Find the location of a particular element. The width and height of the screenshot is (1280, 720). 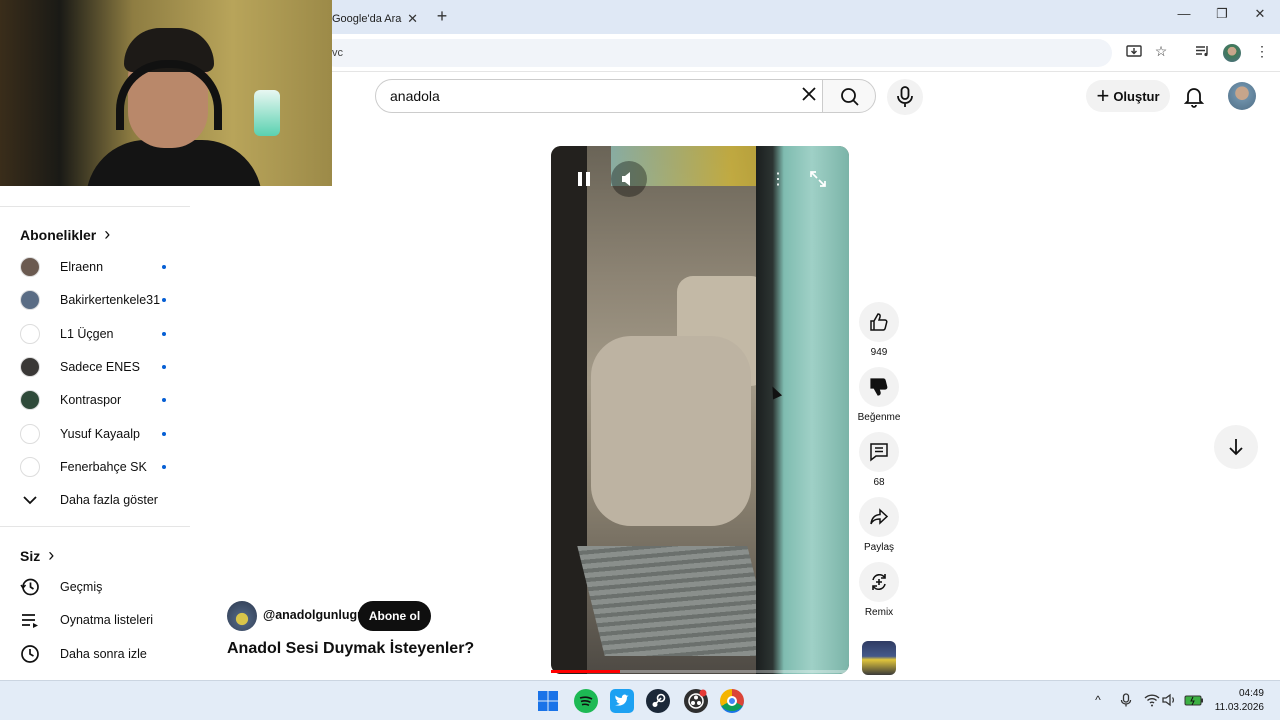

user-avatar is located at coordinates (1242, 96).